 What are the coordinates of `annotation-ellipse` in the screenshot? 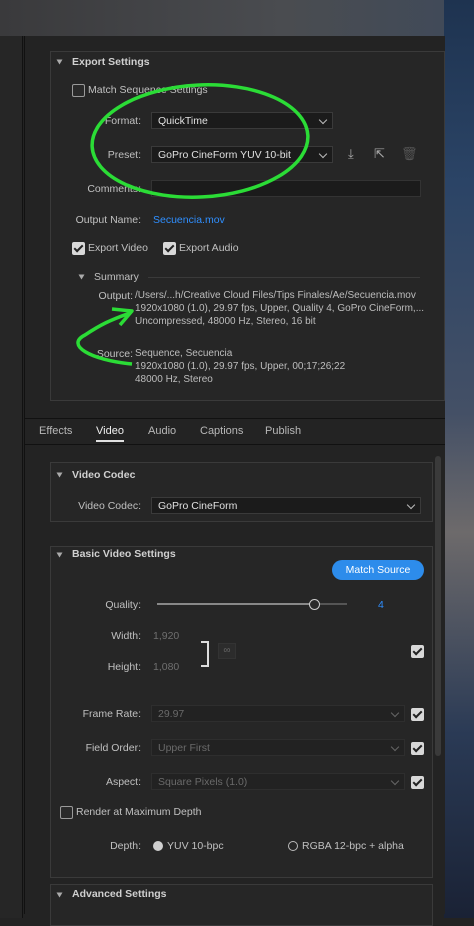 It's located at (200, 141).